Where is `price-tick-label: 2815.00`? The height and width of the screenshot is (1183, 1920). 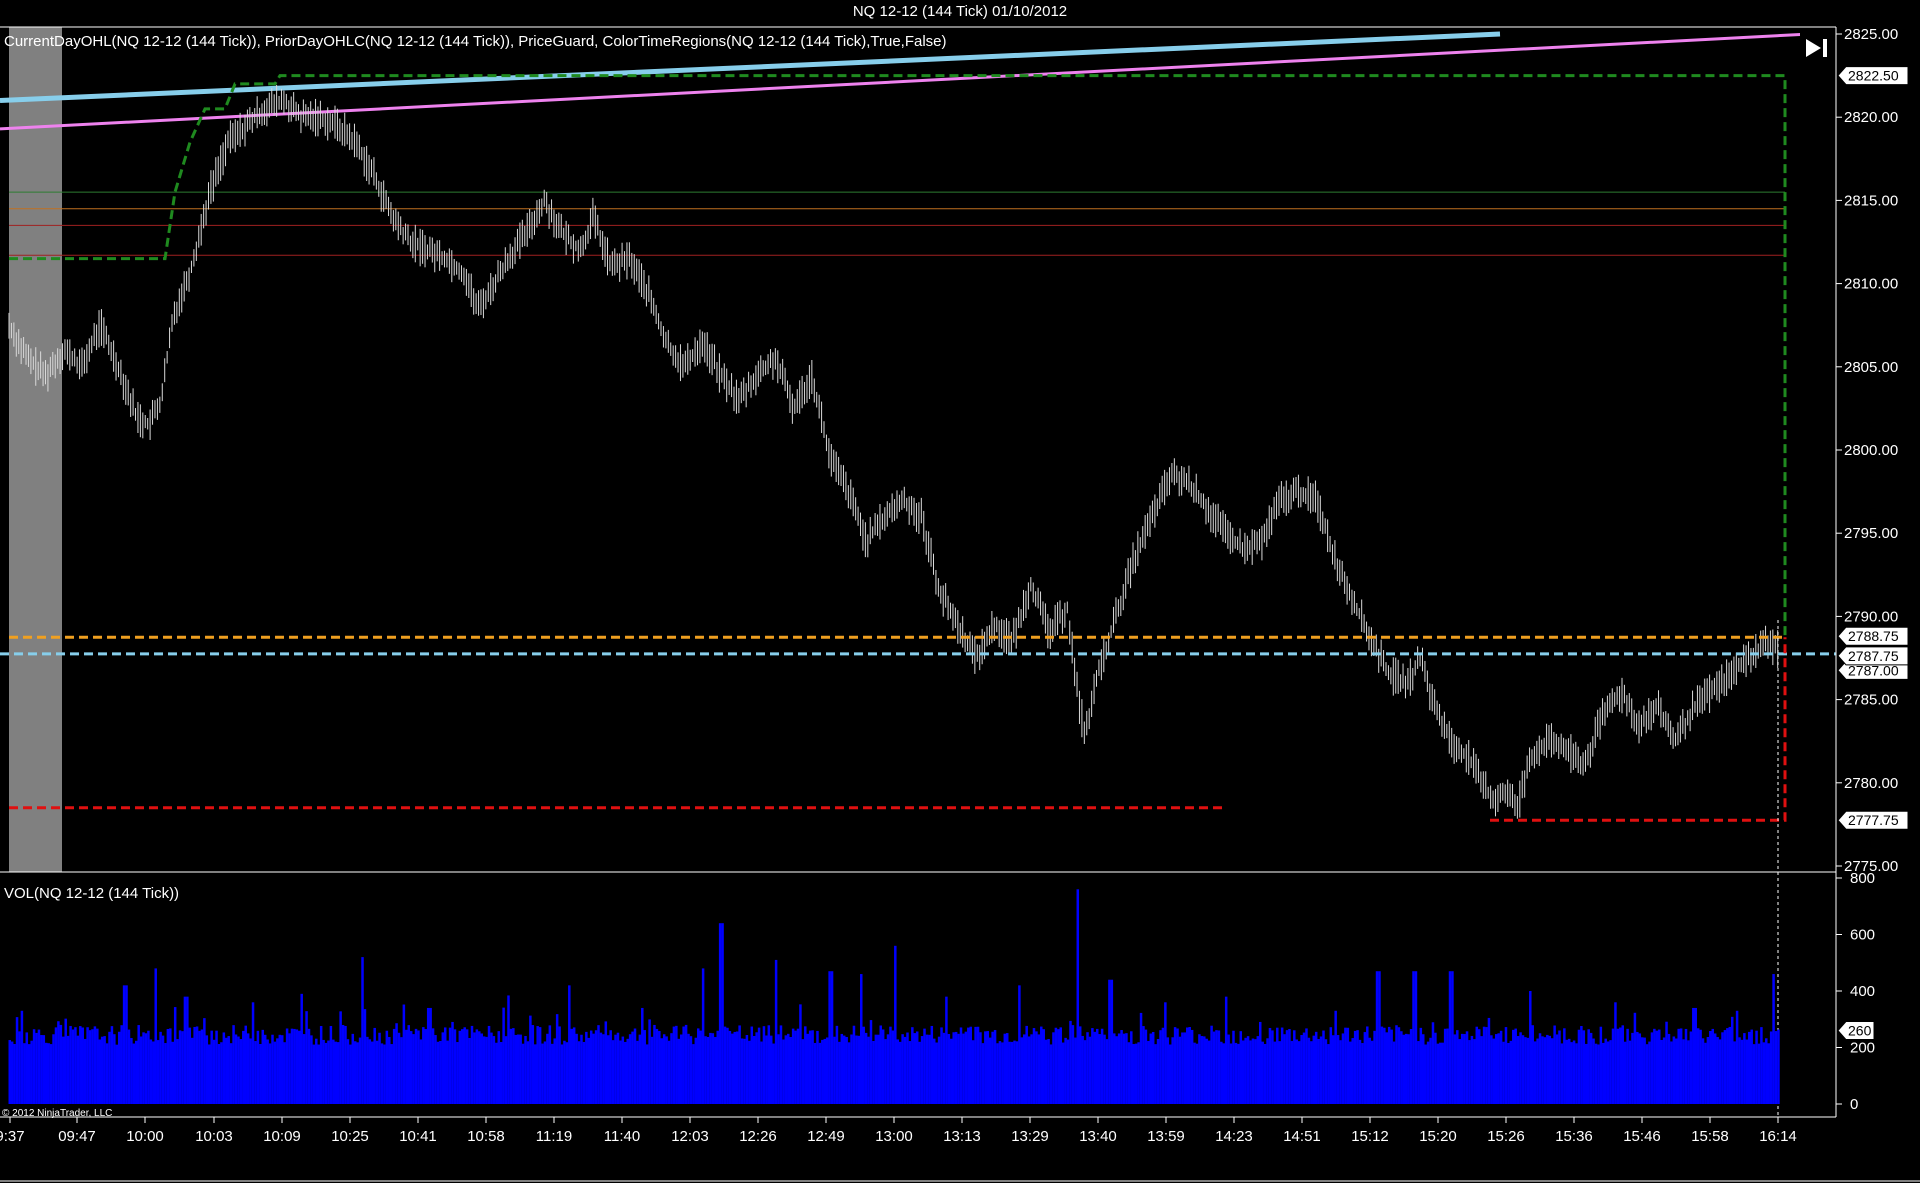 price-tick-label: 2815.00 is located at coordinates (1871, 200).